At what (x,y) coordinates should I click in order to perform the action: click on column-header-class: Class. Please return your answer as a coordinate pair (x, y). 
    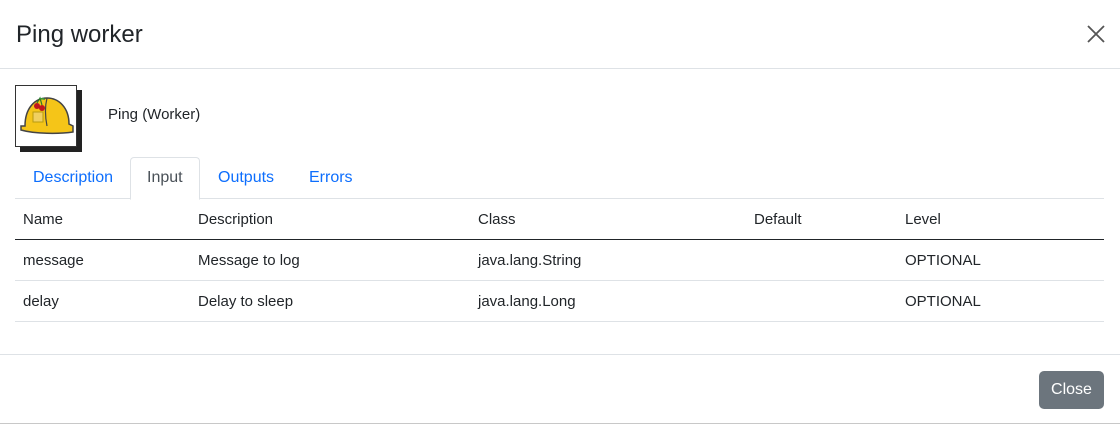
    Looking at the image, I should click on (497, 219).